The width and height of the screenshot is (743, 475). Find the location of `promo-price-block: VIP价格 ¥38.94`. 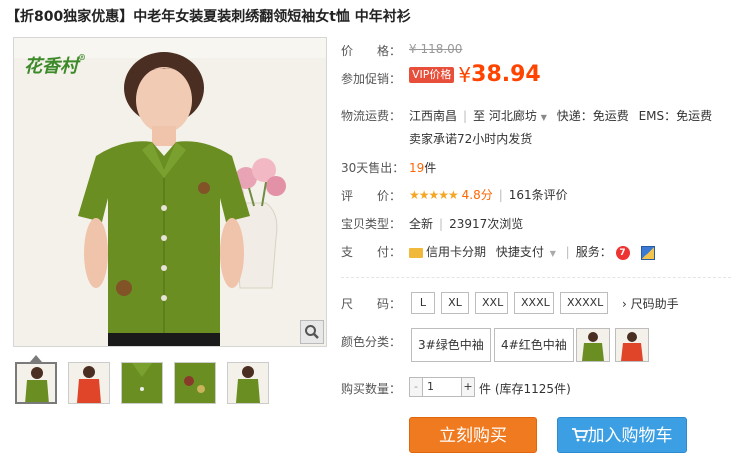

promo-price-block: VIP价格 ¥38.94 is located at coordinates (475, 74).